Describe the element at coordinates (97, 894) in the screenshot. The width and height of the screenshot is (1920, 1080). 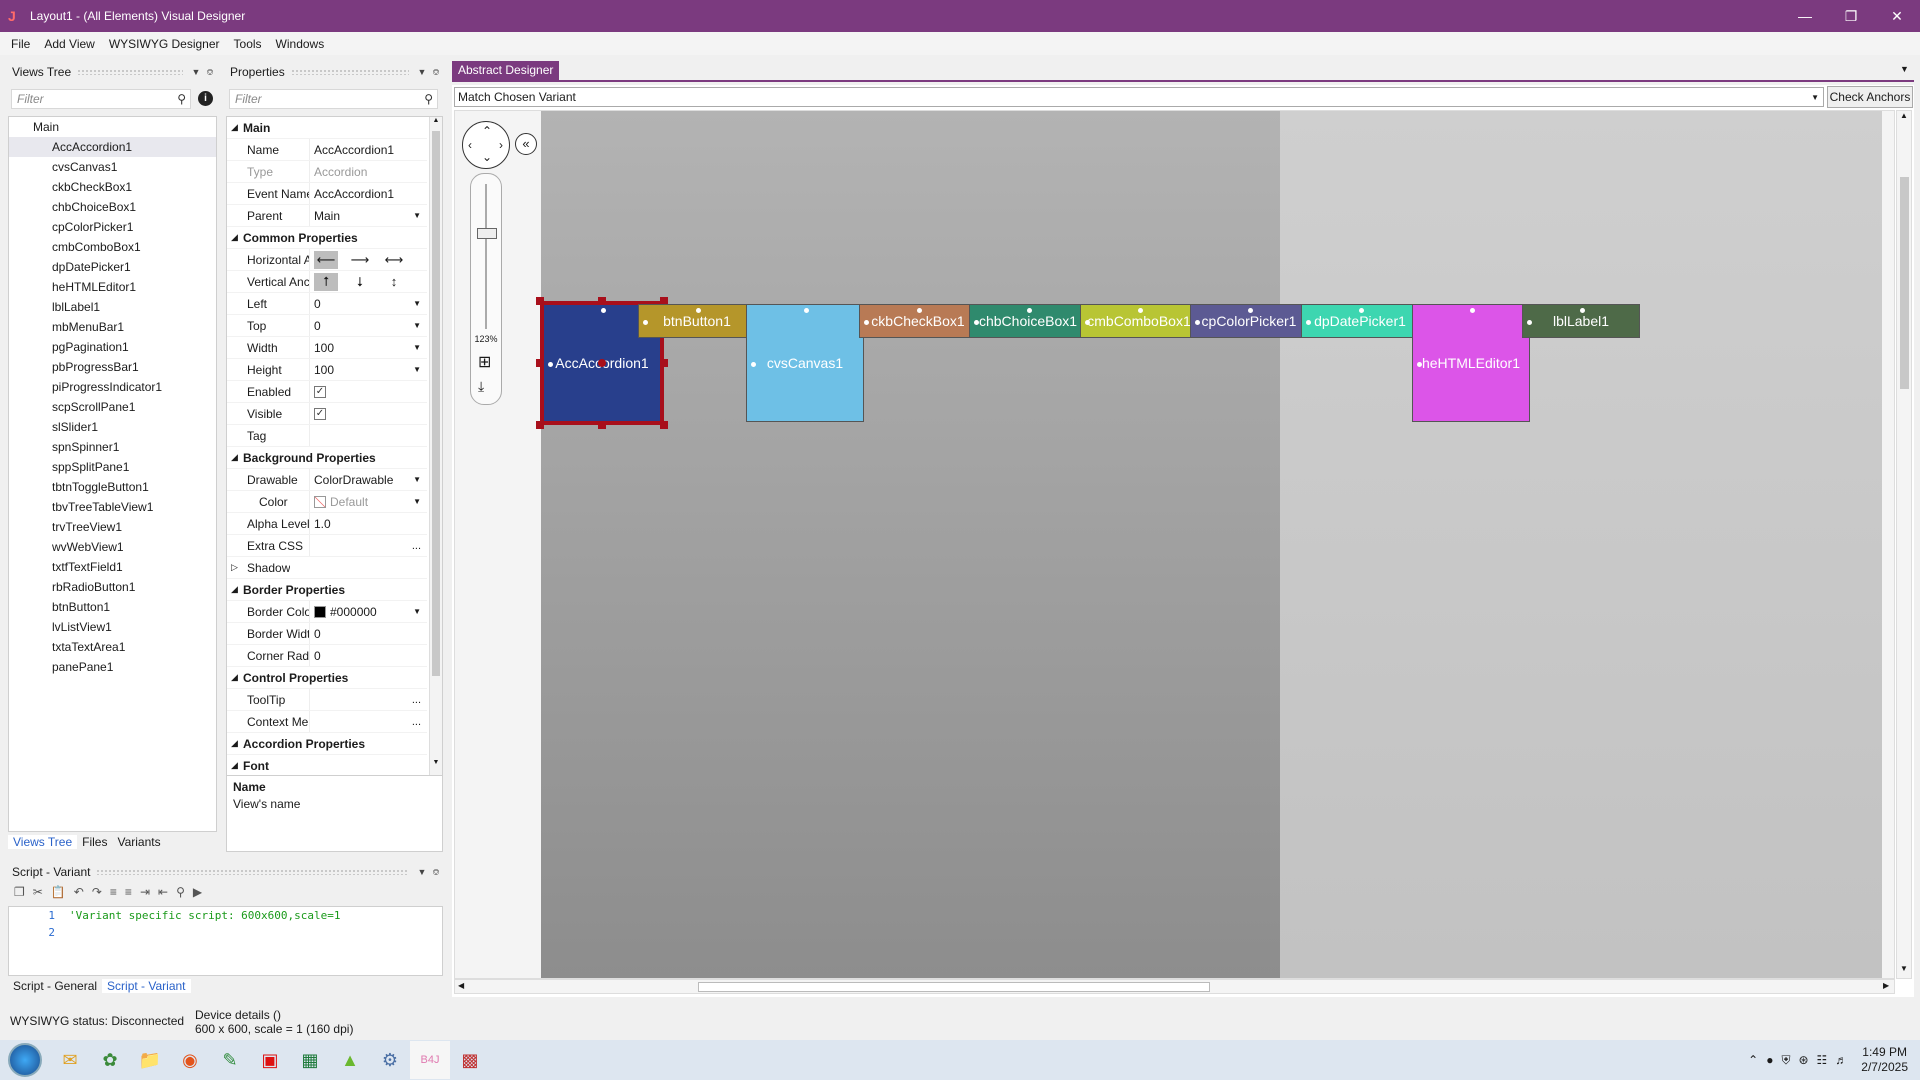
I see `redo-icon: ↷` at that location.